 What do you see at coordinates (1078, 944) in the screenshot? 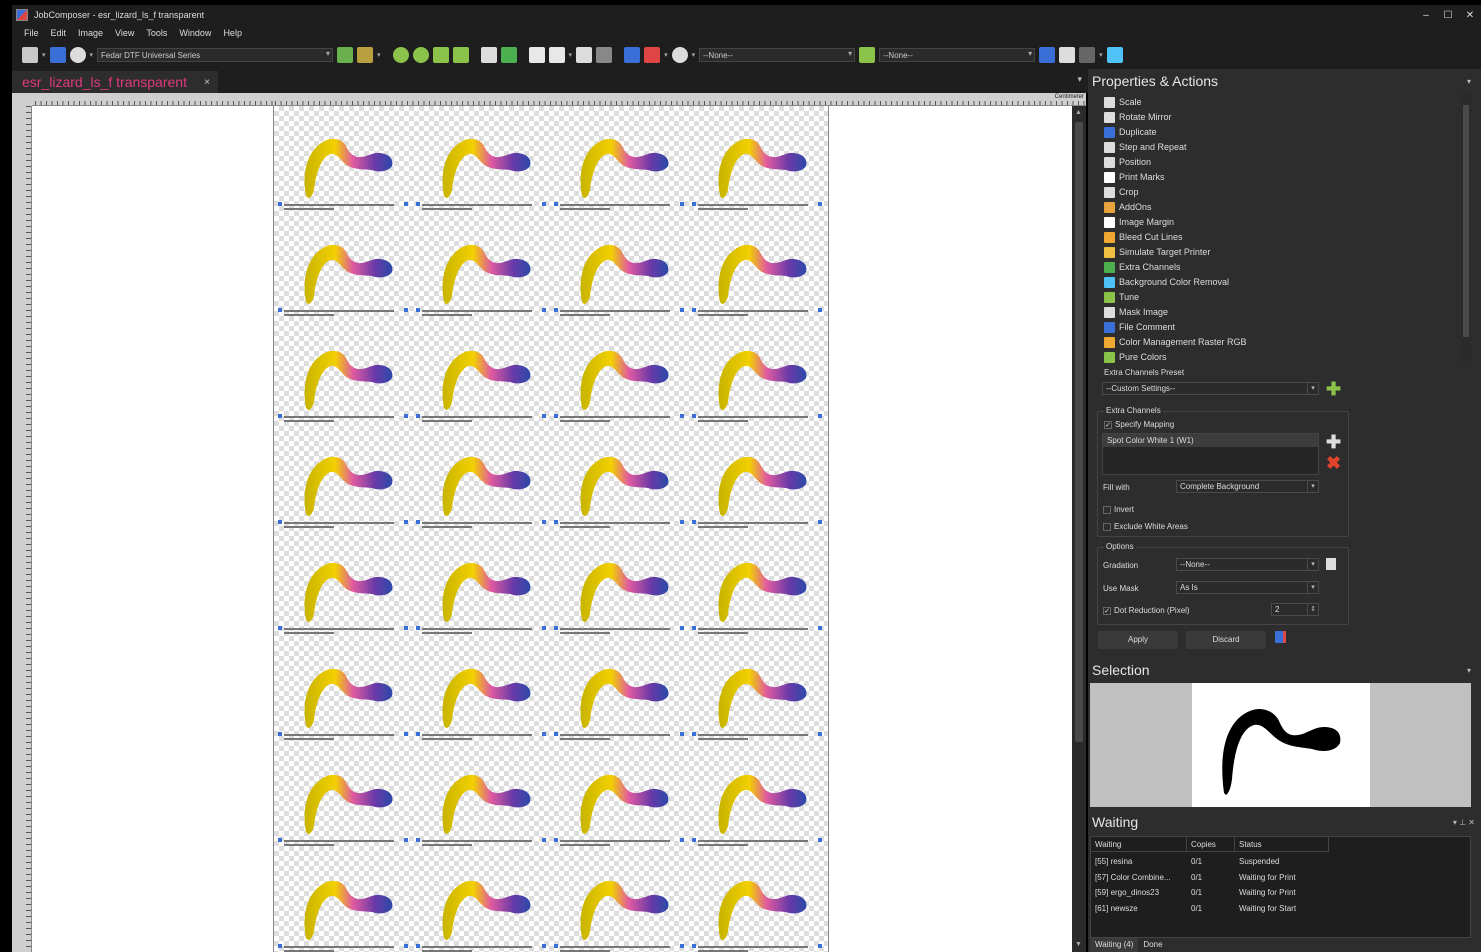
I see `scroll-down-icon: ▼` at bounding box center [1078, 944].